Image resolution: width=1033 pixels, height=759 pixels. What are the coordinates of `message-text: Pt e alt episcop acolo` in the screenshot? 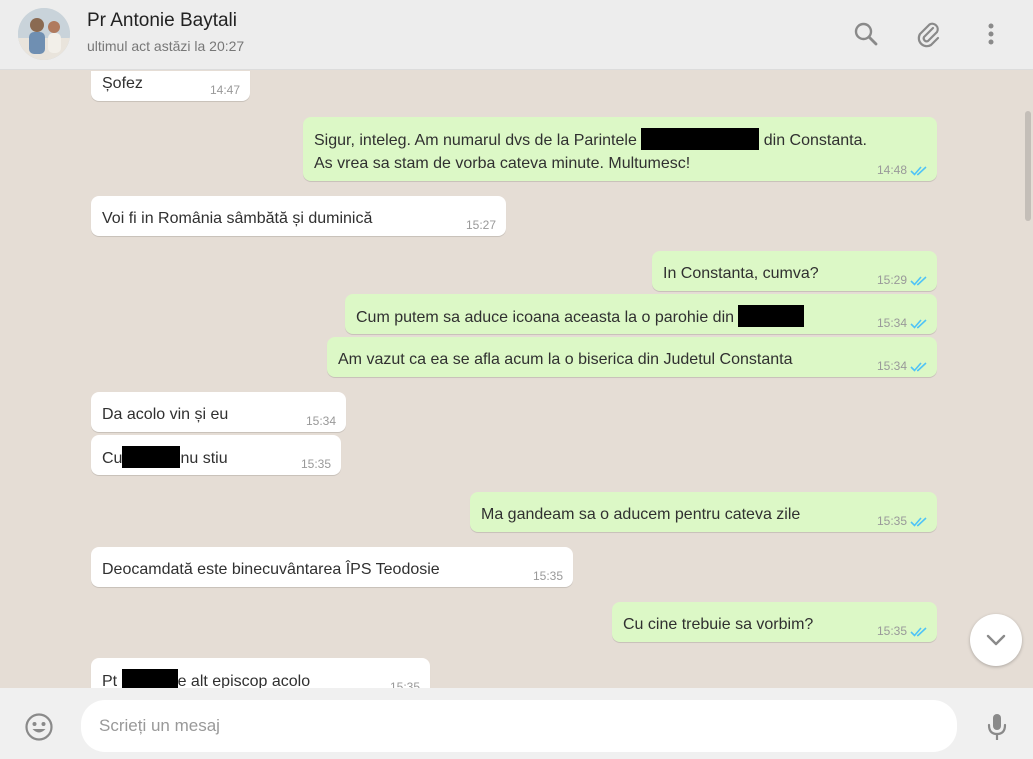 It's located at (206, 678).